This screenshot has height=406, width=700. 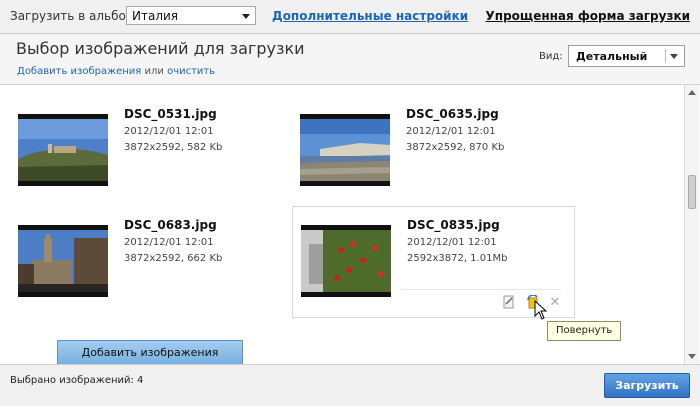 I want to click on album-select-value: Италия, so click(x=155, y=16).